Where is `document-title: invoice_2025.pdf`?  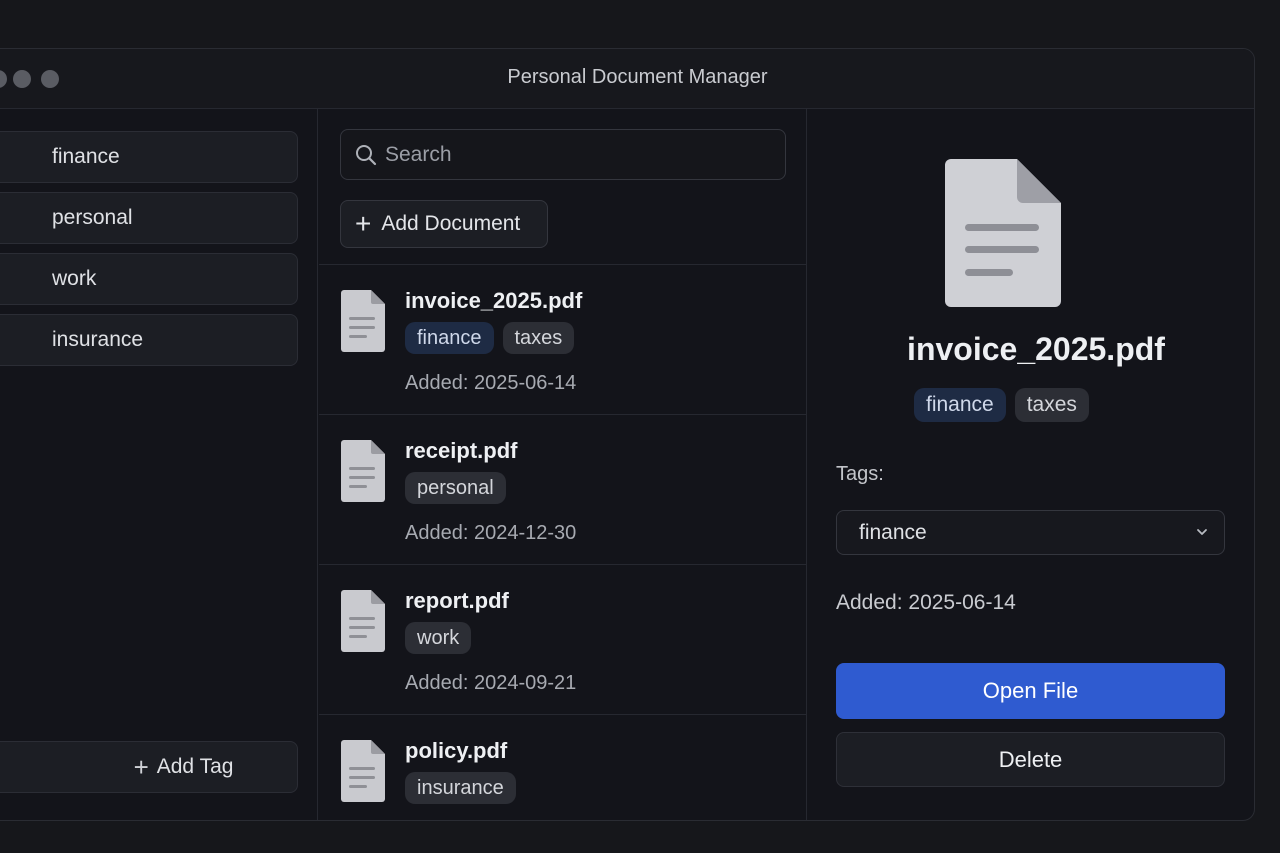 document-title: invoice_2025.pdf is located at coordinates (1036, 349).